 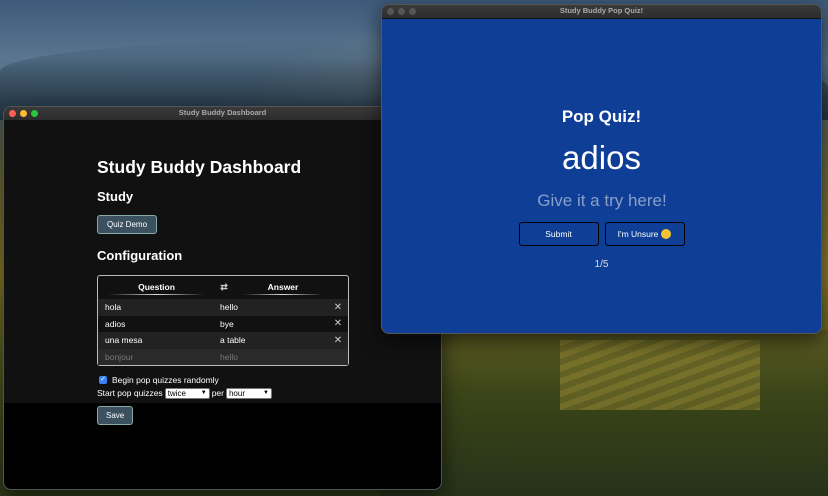 What do you see at coordinates (272, 307) in the screenshot?
I see `answer-cell: hello` at bounding box center [272, 307].